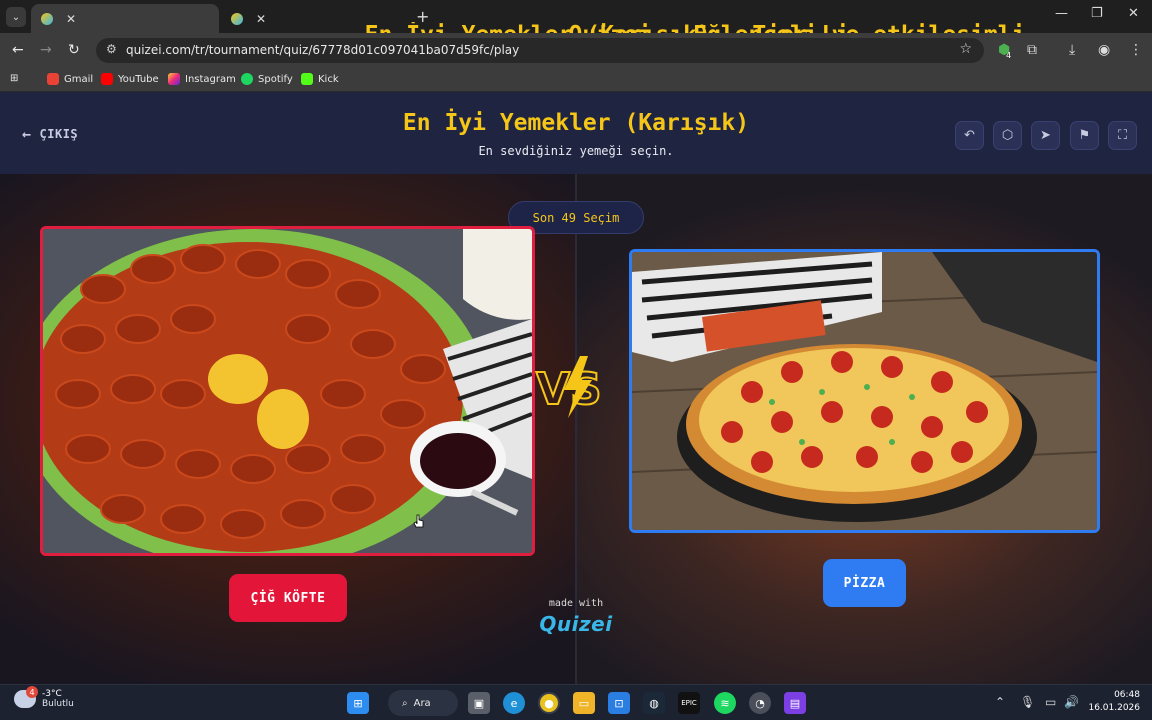 Image resolution: width=1152 pixels, height=720 pixels. I want to click on bookmark-spotify: Spotify, so click(267, 79).